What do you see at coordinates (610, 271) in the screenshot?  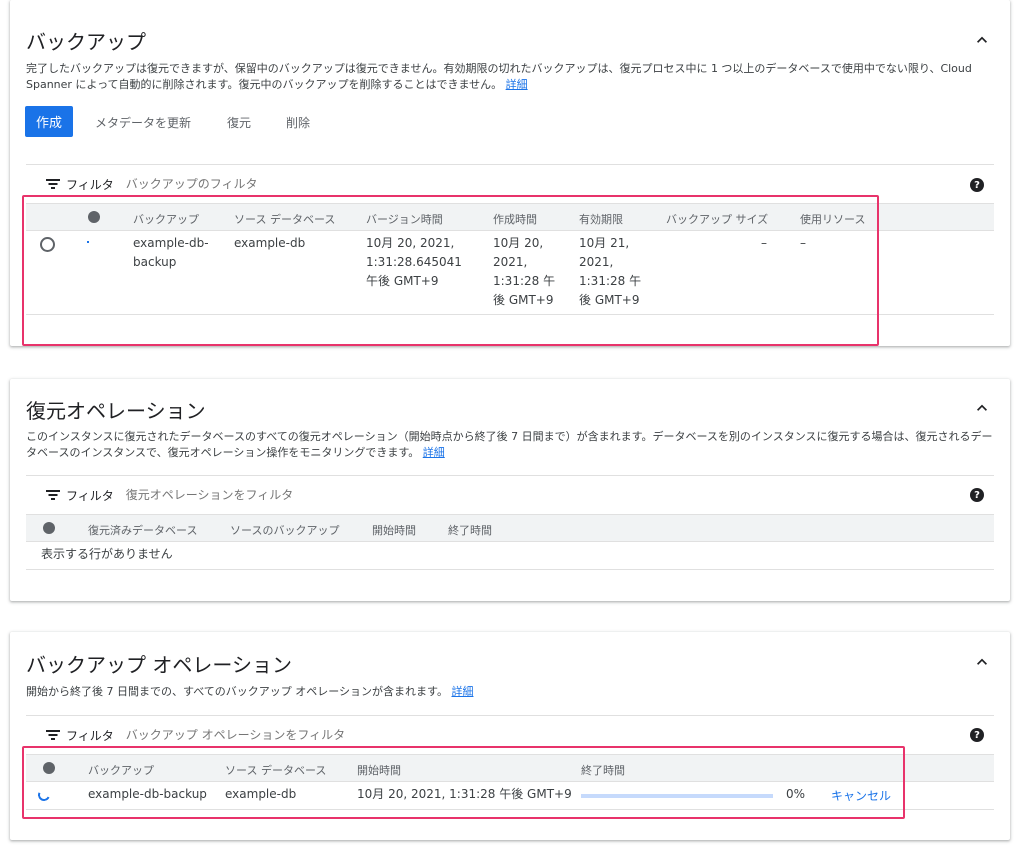 I see `row-expire-time: 10月 21, 2021, 1:31:28 午後 GMT+9` at bounding box center [610, 271].